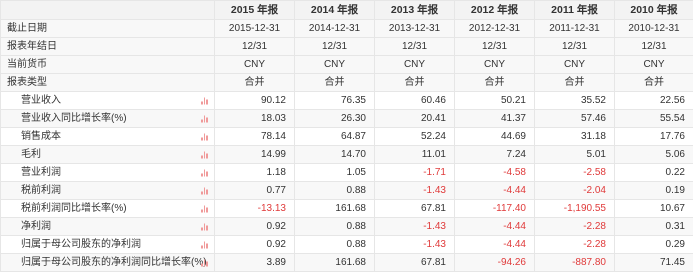 This screenshot has height=280, width=693. Describe the element at coordinates (107, 28) in the screenshot. I see `row-label: 截止日期` at that location.